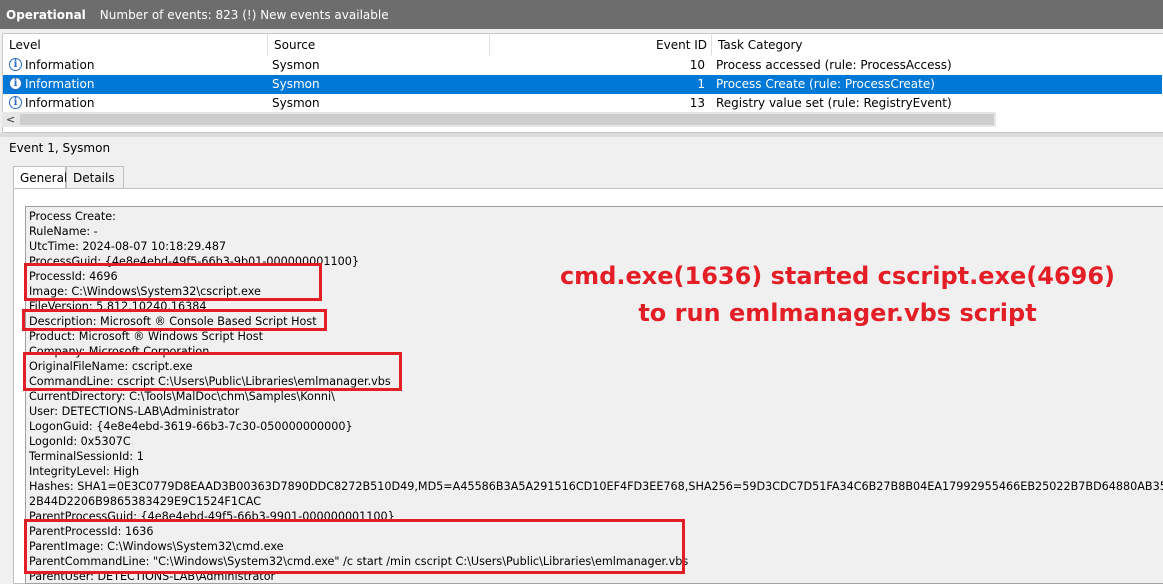  I want to click on column-header-level: Level, so click(135, 45).